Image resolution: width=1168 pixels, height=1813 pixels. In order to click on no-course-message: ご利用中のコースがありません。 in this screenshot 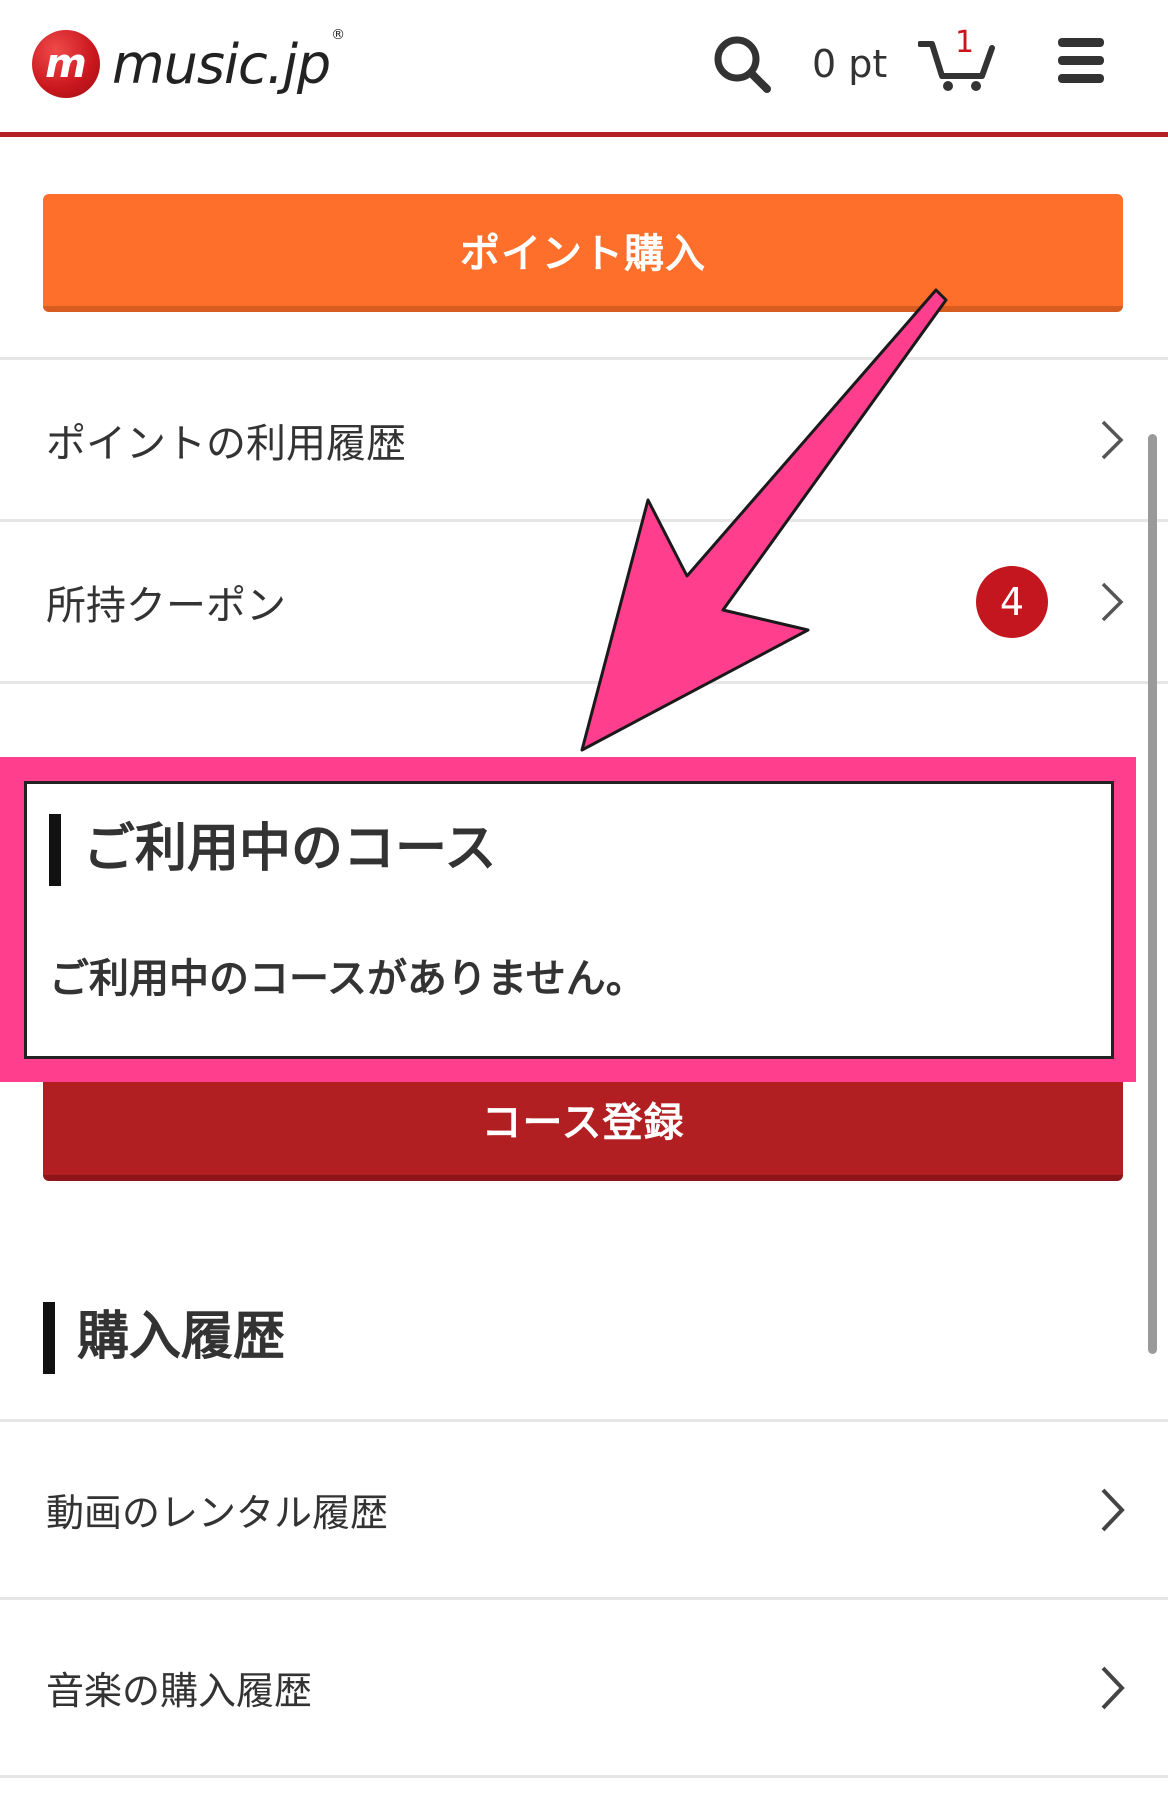, I will do `click(347, 979)`.